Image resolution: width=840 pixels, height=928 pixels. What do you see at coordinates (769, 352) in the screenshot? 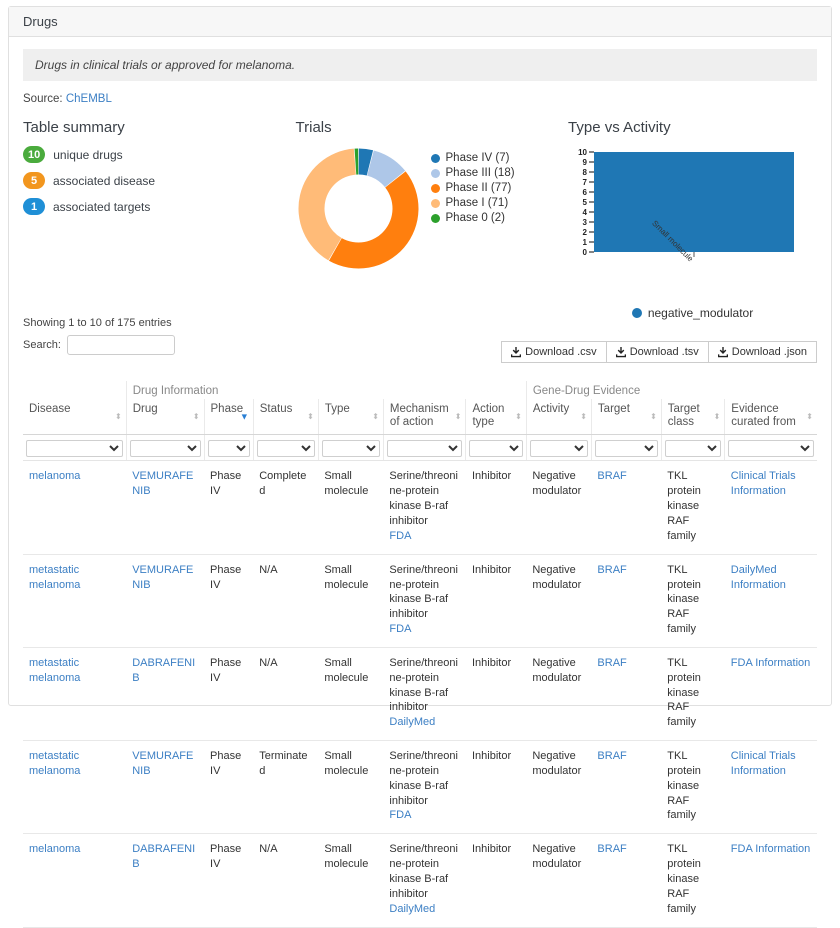
I see `download-json-label: Download .json` at bounding box center [769, 352].